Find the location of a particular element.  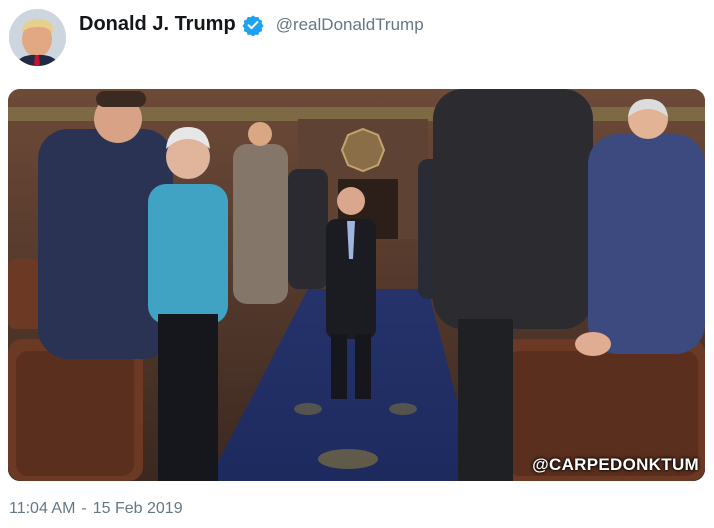

verified-badge-icon is located at coordinates (253, 25).